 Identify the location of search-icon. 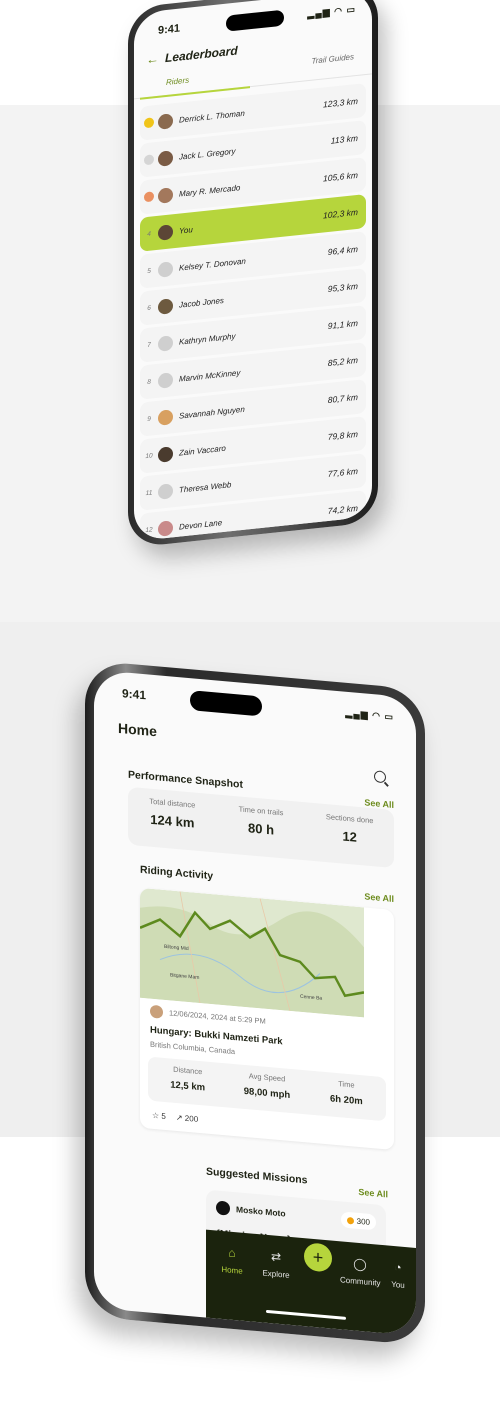
(380, 777).